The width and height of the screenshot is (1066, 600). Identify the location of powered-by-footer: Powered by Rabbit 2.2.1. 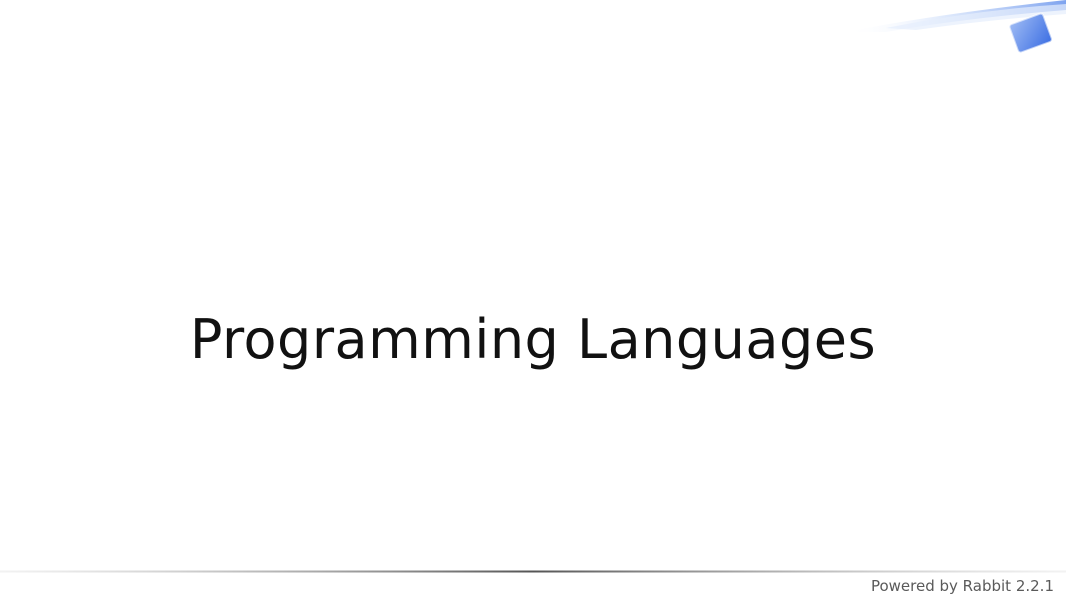
(962, 586).